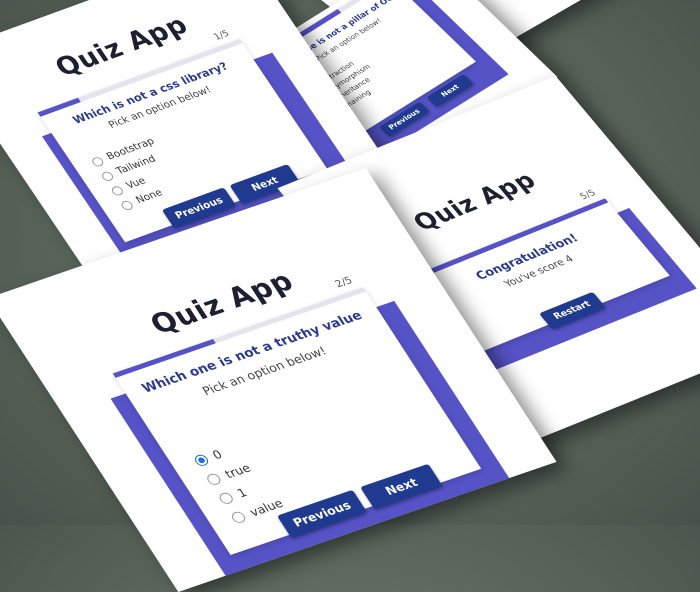 The width and height of the screenshot is (700, 592). Describe the element at coordinates (242, 493) in the screenshot. I see `option-label: 1` at that location.